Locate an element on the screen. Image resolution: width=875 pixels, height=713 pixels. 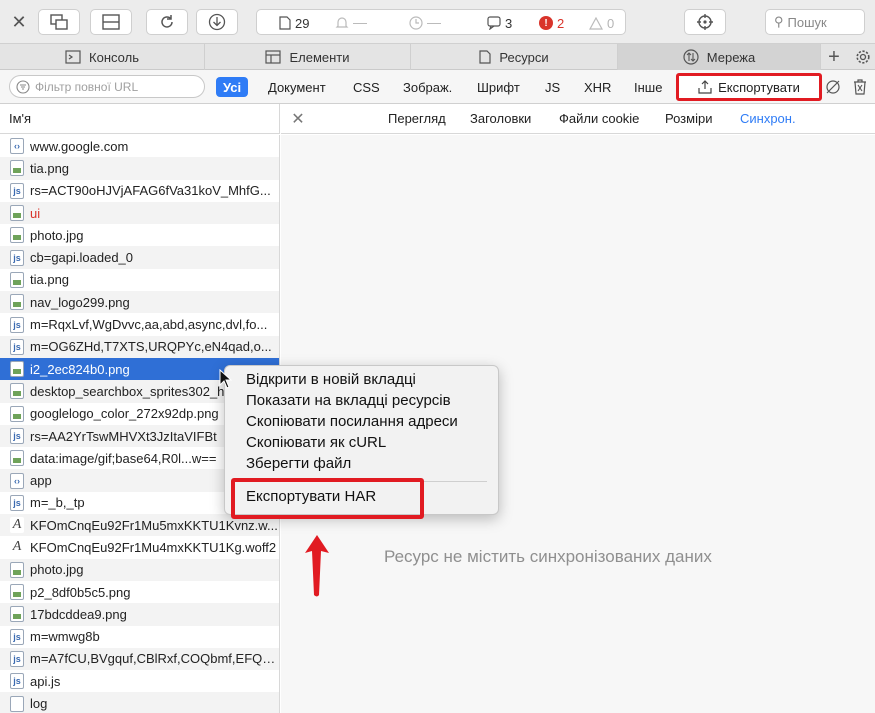
resource-name: googlelogo_color_272x92dp.png is located at coordinates (124, 414).